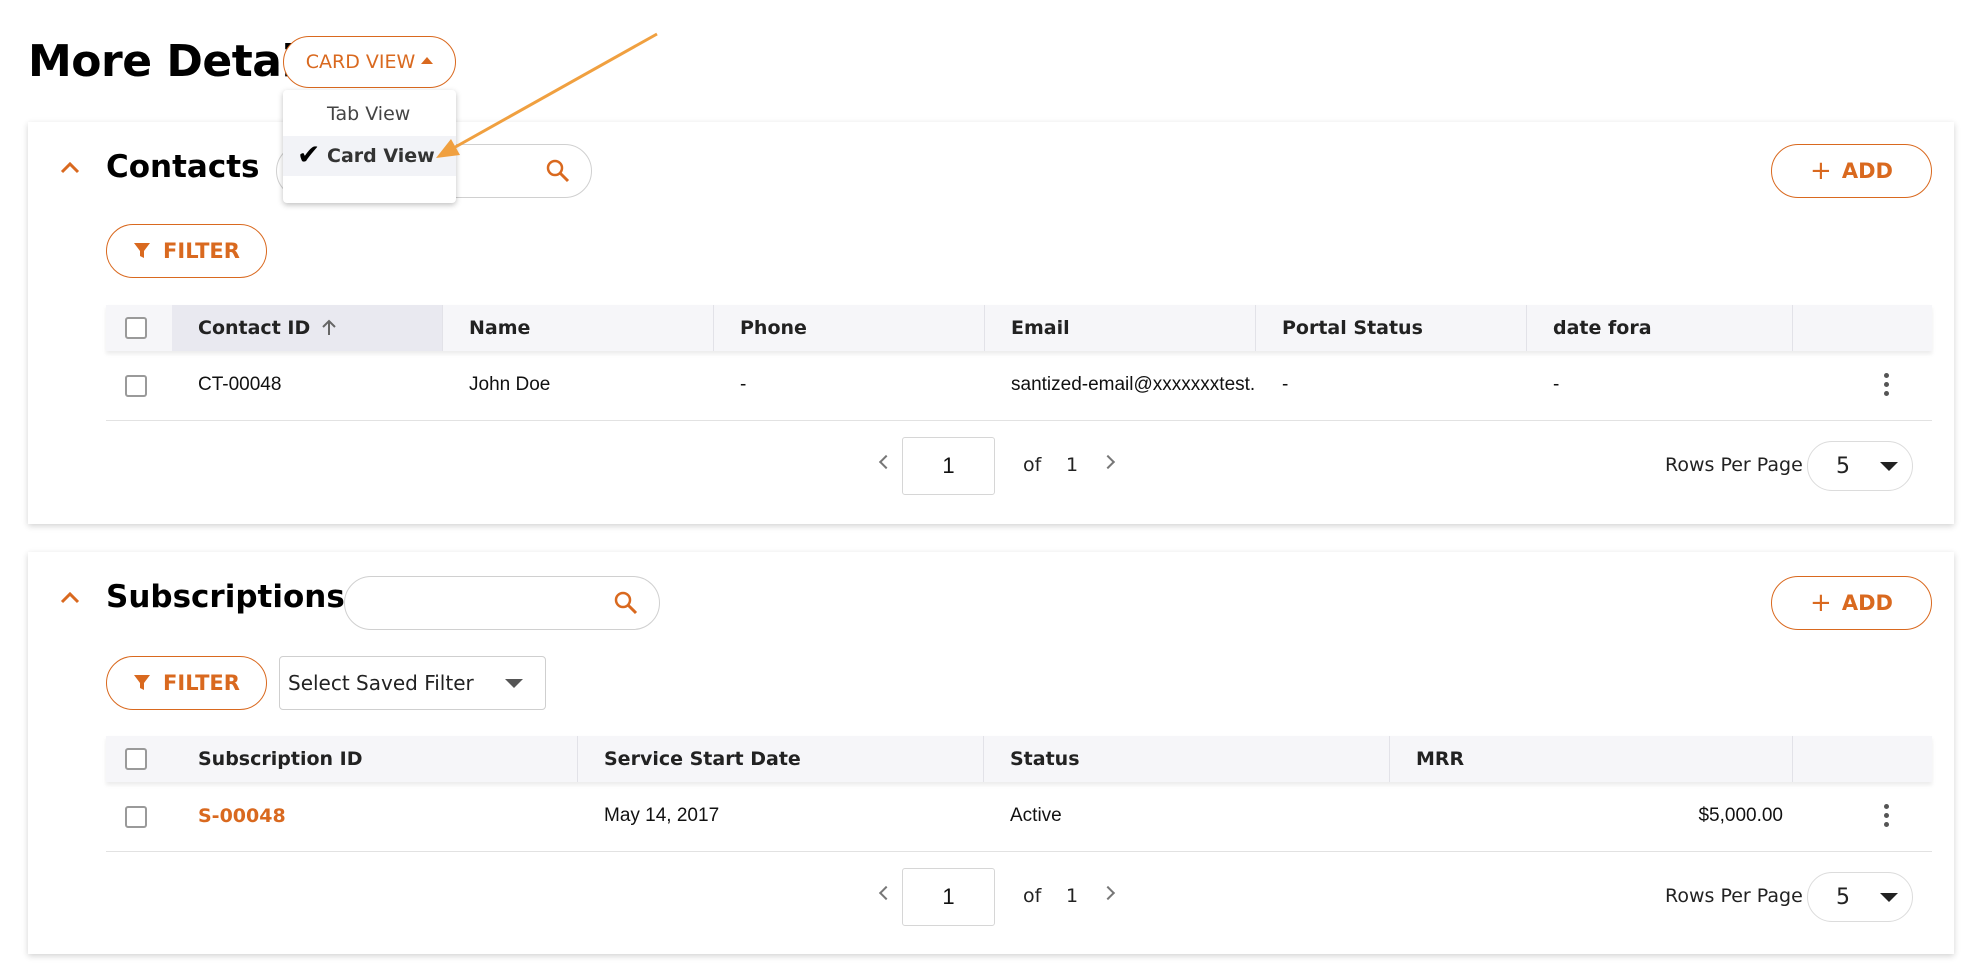  Describe the element at coordinates (1740, 815) in the screenshot. I see `cell-mrr: $5,000.00` at that location.